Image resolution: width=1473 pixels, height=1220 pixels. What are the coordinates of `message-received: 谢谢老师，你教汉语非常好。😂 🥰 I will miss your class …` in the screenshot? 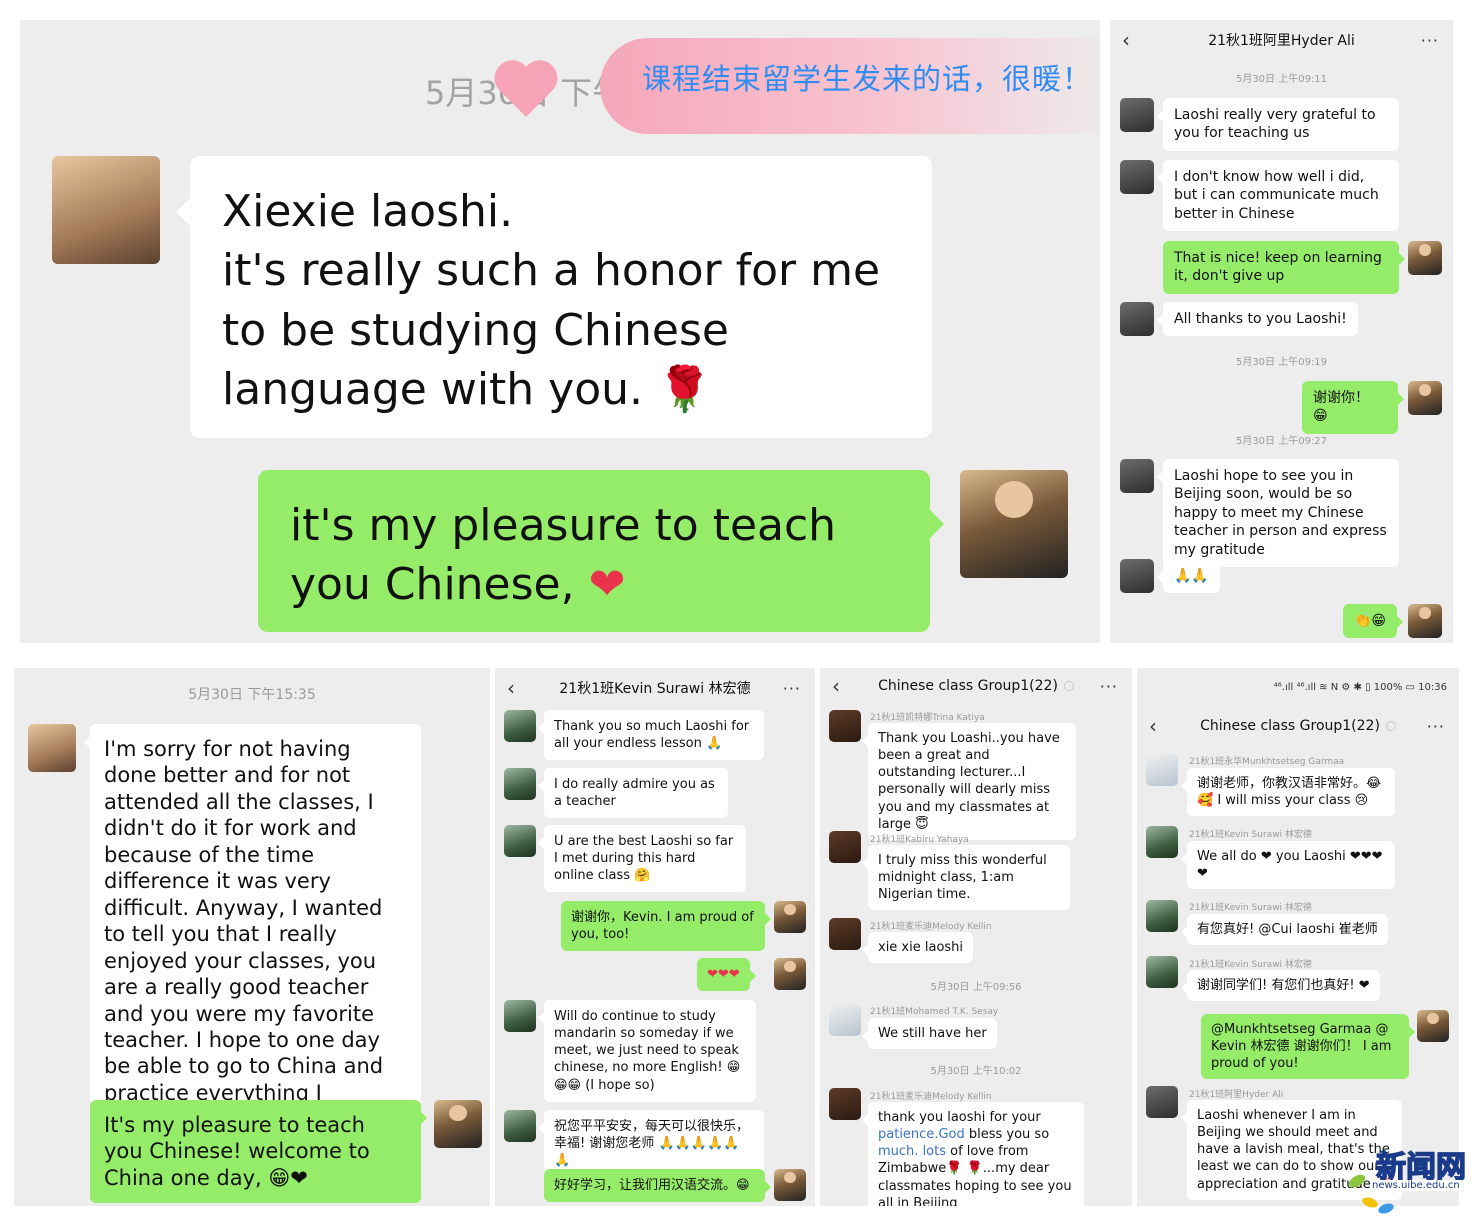 It's located at (1288, 792).